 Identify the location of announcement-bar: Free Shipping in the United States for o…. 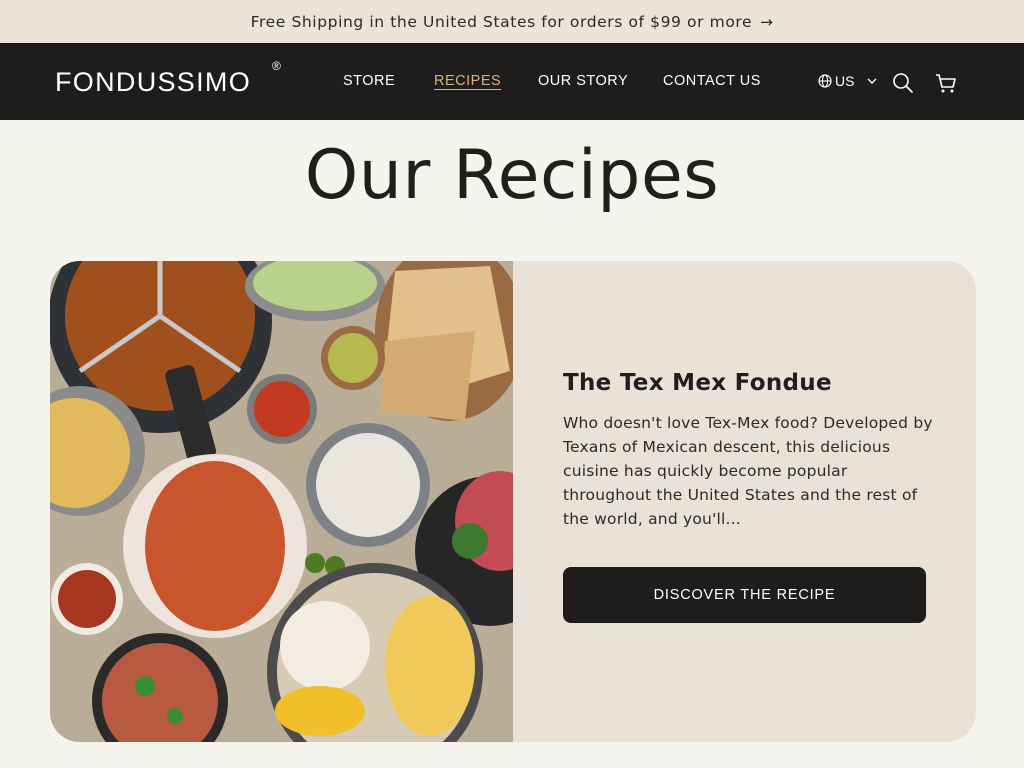
(512, 21).